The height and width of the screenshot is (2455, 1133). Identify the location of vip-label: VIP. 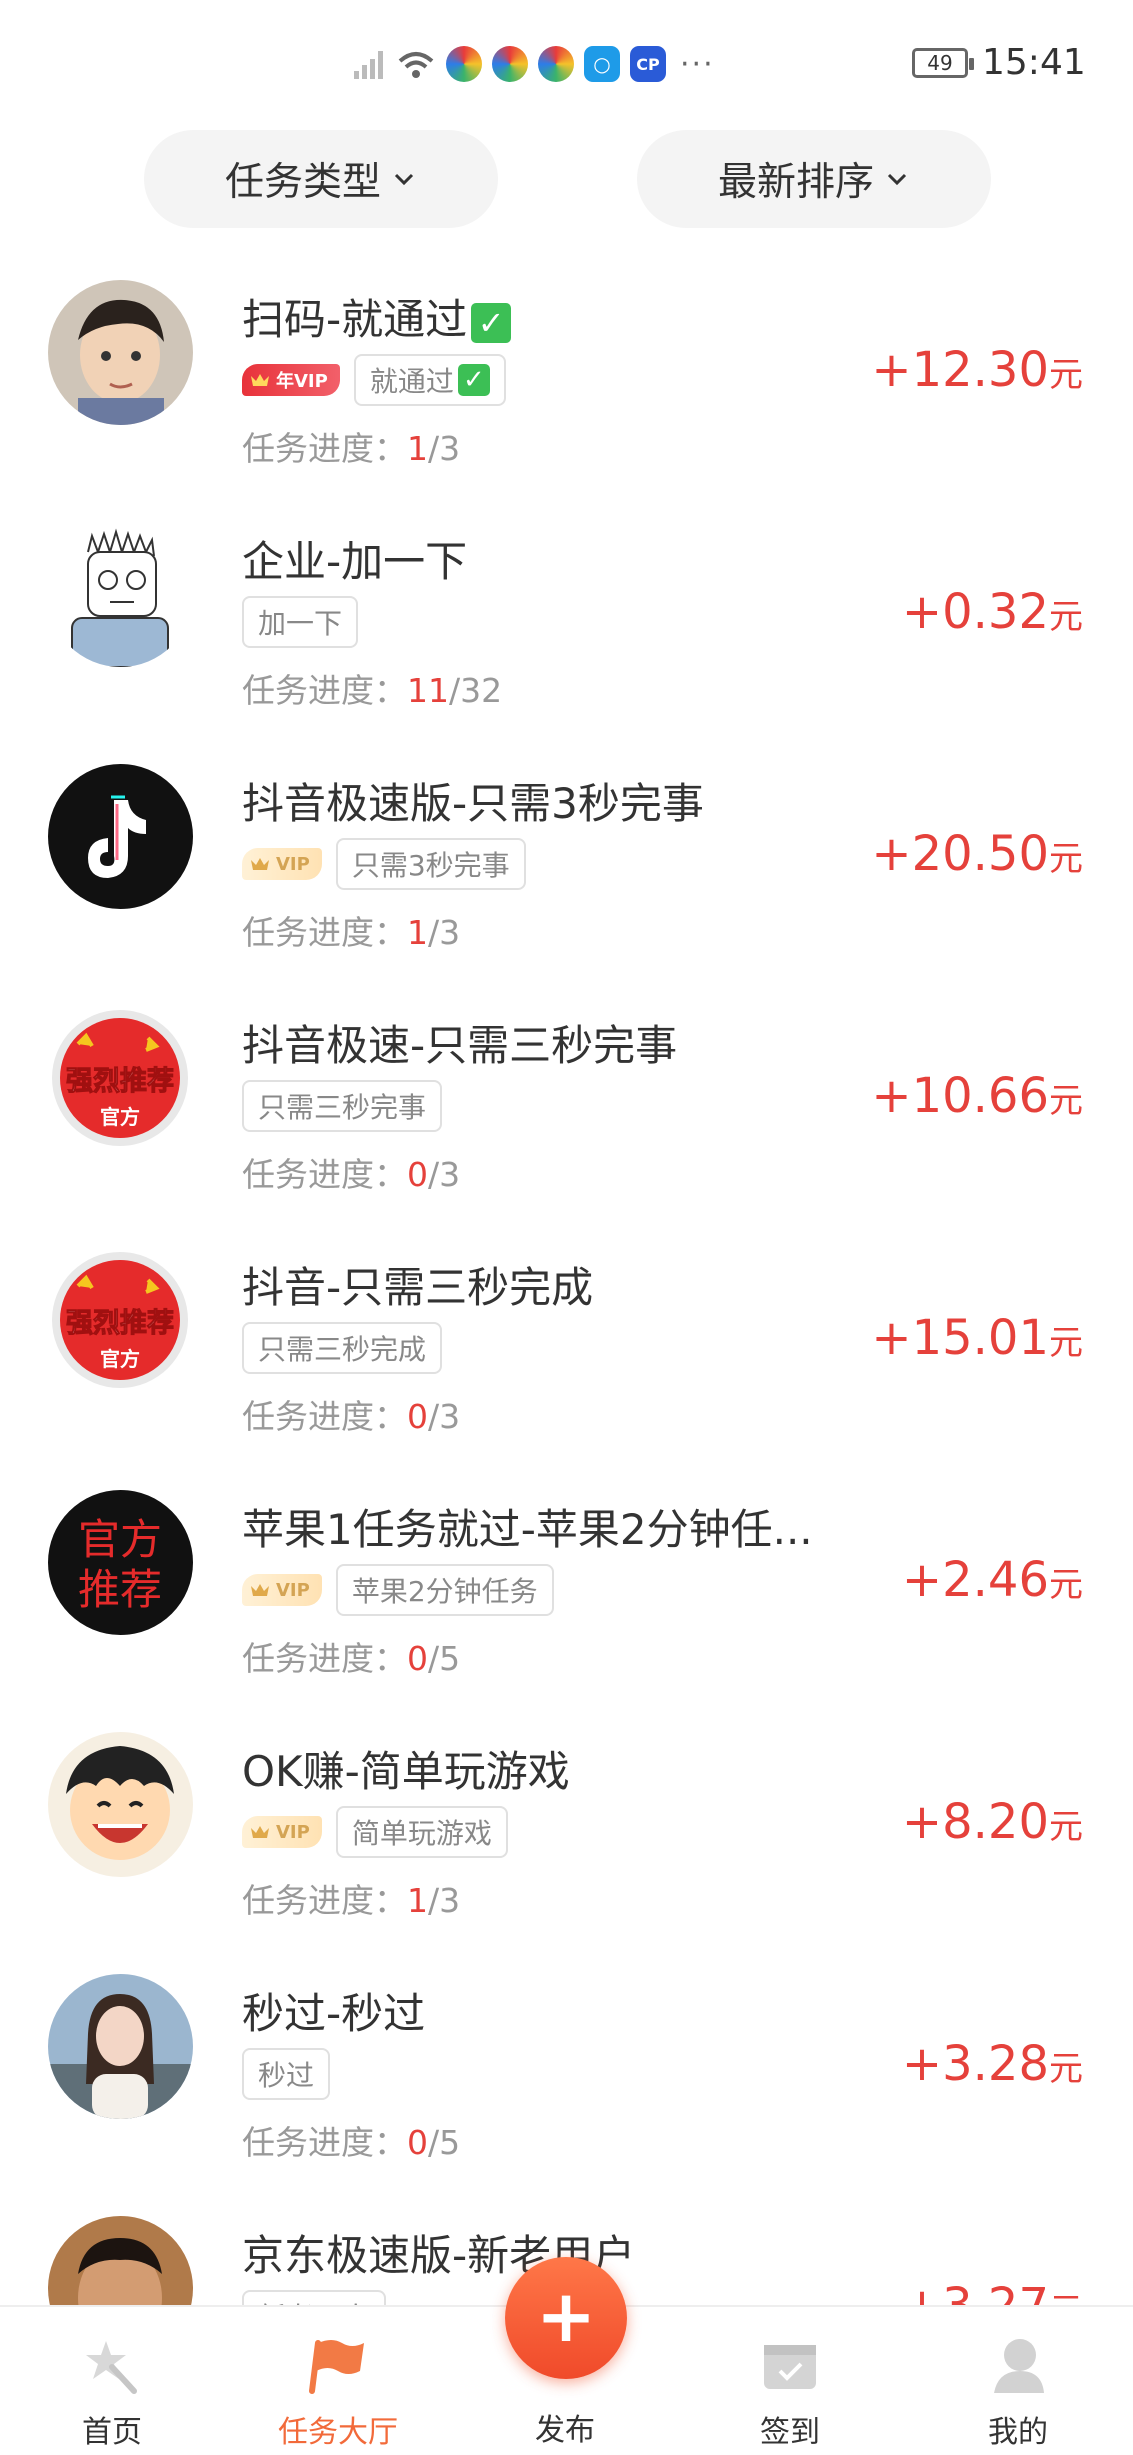
(293, 1832).